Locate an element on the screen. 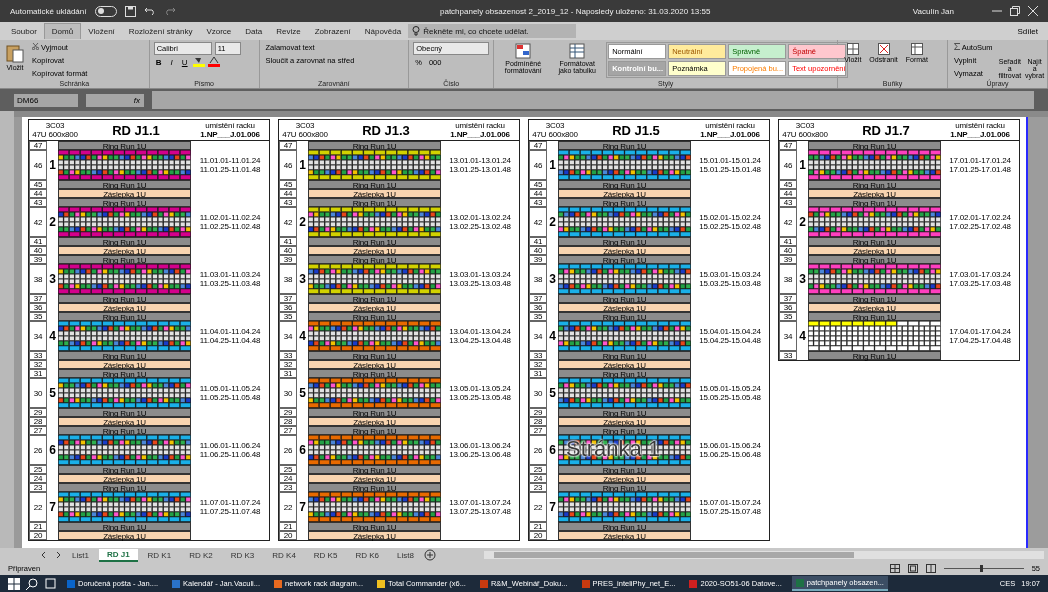  ribbon-tab: Rozložení stránky is located at coordinates (160, 31).